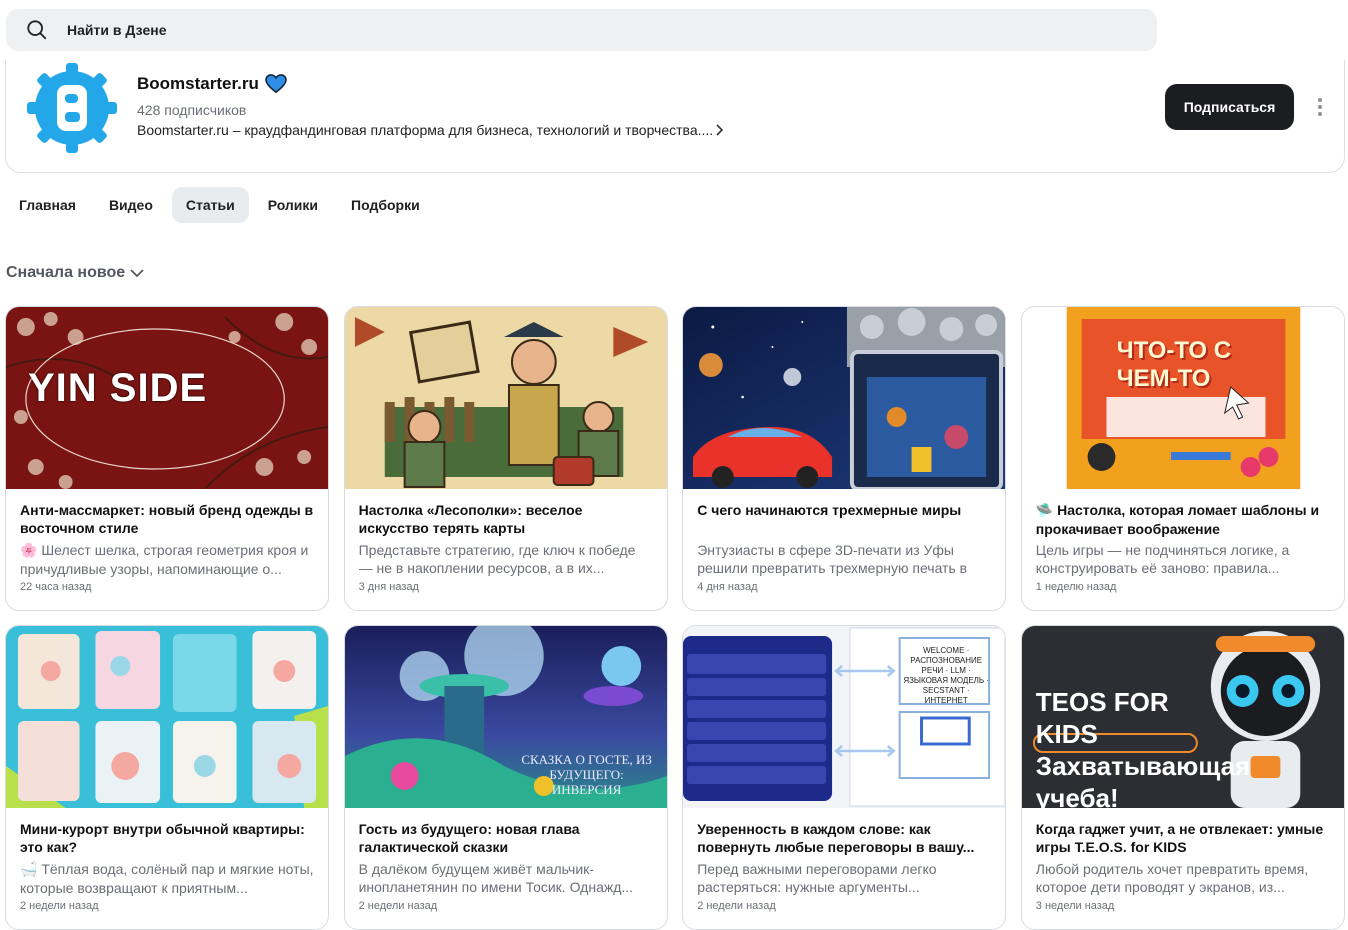 This screenshot has width=1348, height=930. Describe the element at coordinates (56, 587) in the screenshot. I see `article-time: 22 часа назад` at that location.